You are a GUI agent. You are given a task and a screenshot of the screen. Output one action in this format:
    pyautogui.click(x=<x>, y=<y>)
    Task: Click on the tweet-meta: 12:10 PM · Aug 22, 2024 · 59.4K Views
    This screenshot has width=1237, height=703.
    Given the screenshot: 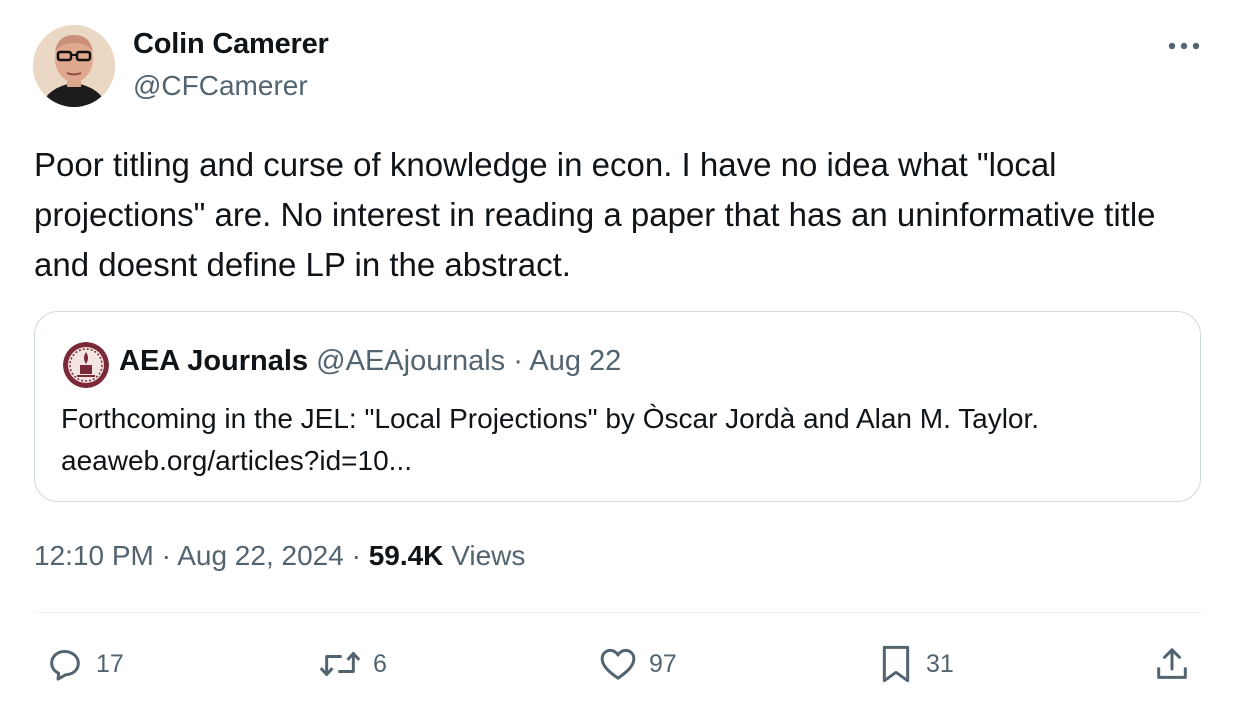 What is the action you would take?
    pyautogui.click(x=279, y=556)
    